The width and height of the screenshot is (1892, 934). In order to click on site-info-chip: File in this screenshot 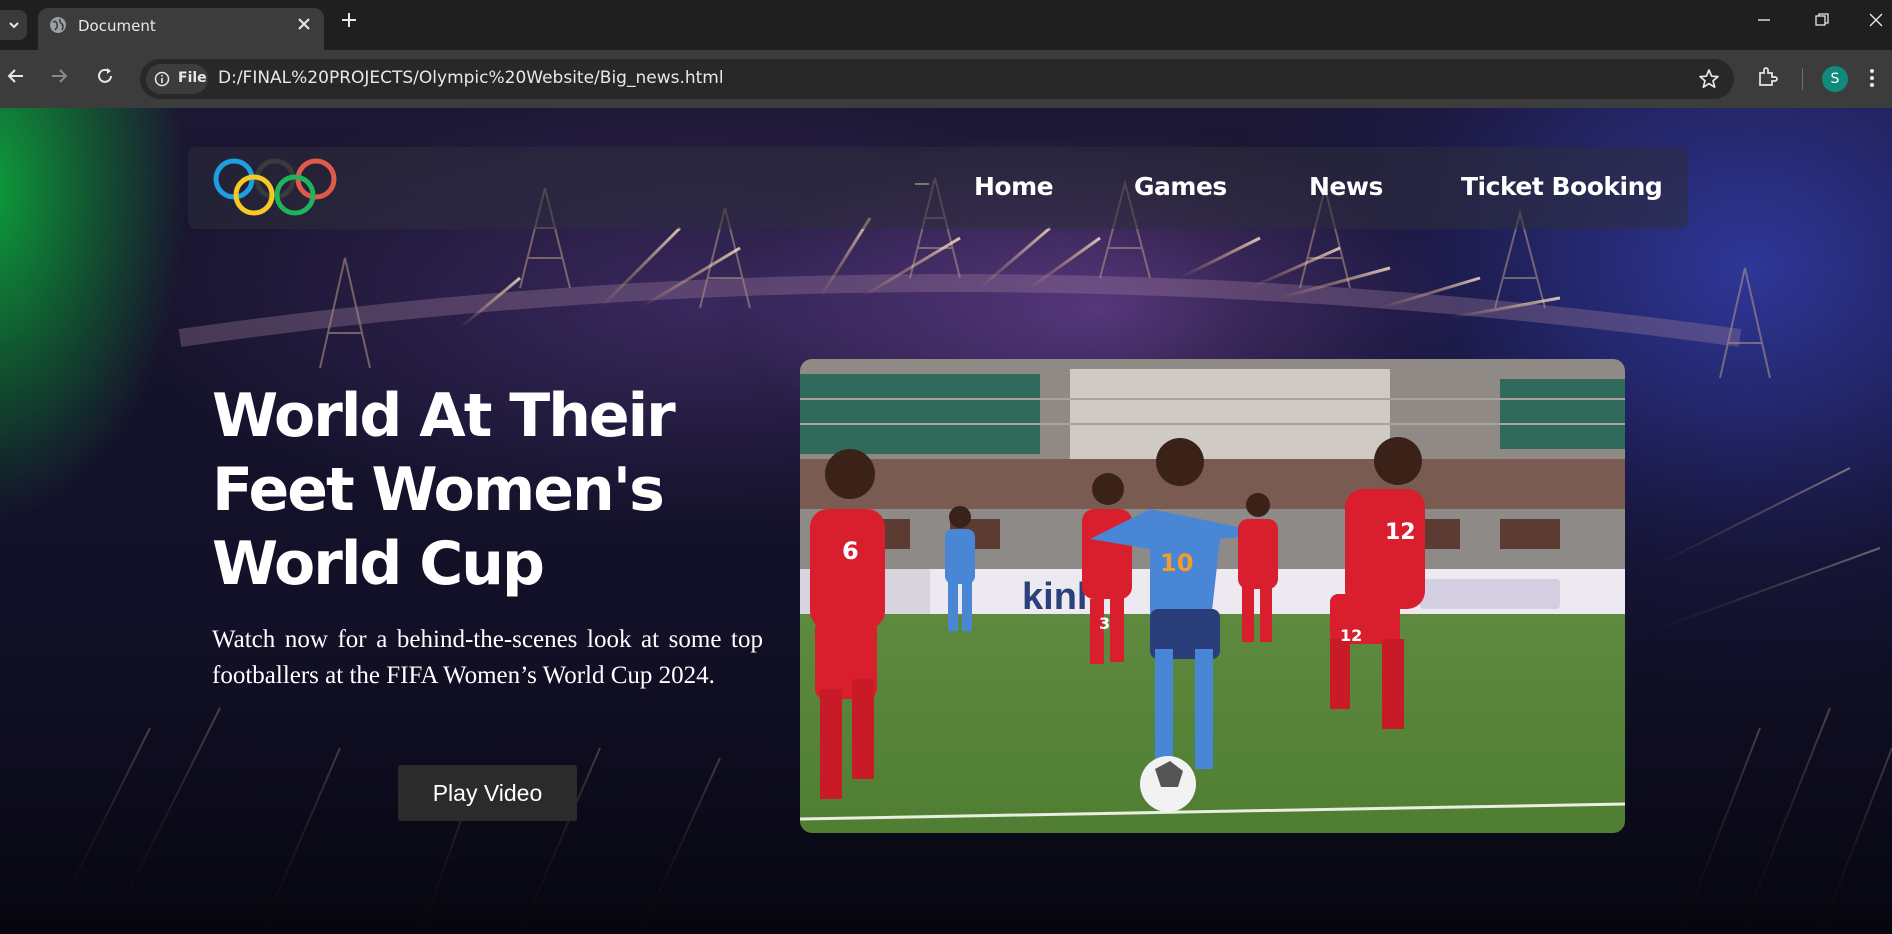, I will do `click(177, 79)`.